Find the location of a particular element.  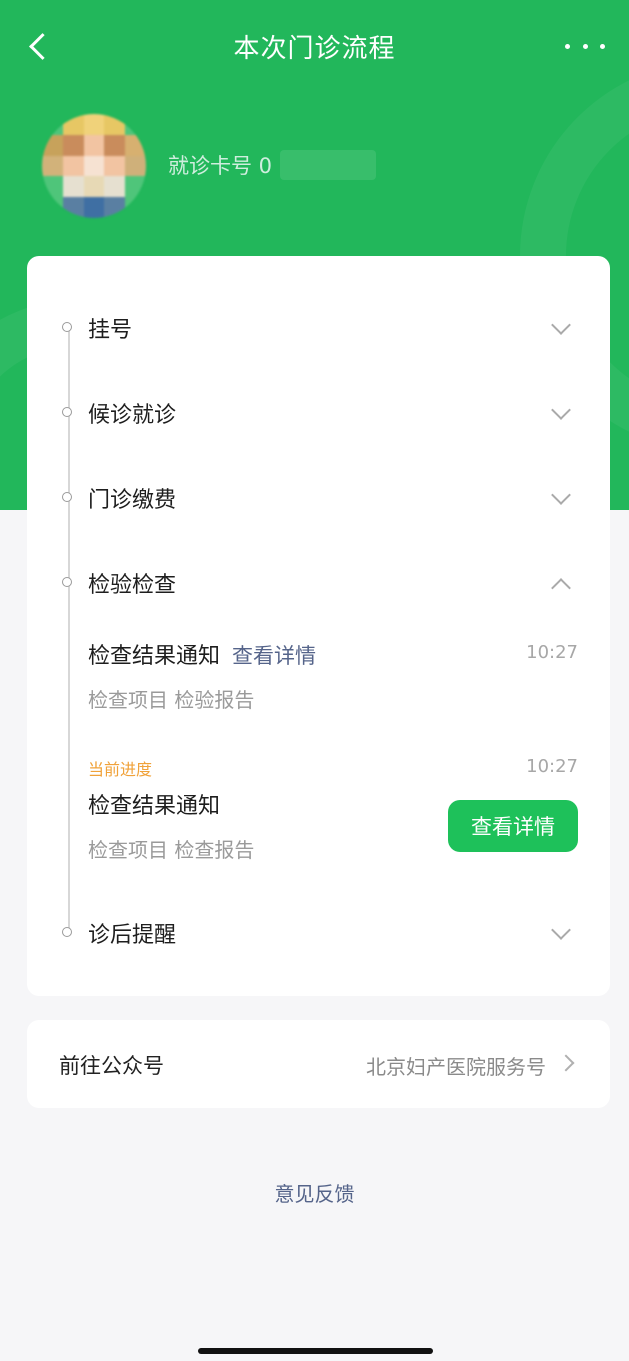

view-details-link: 查看详情 is located at coordinates (274, 656).